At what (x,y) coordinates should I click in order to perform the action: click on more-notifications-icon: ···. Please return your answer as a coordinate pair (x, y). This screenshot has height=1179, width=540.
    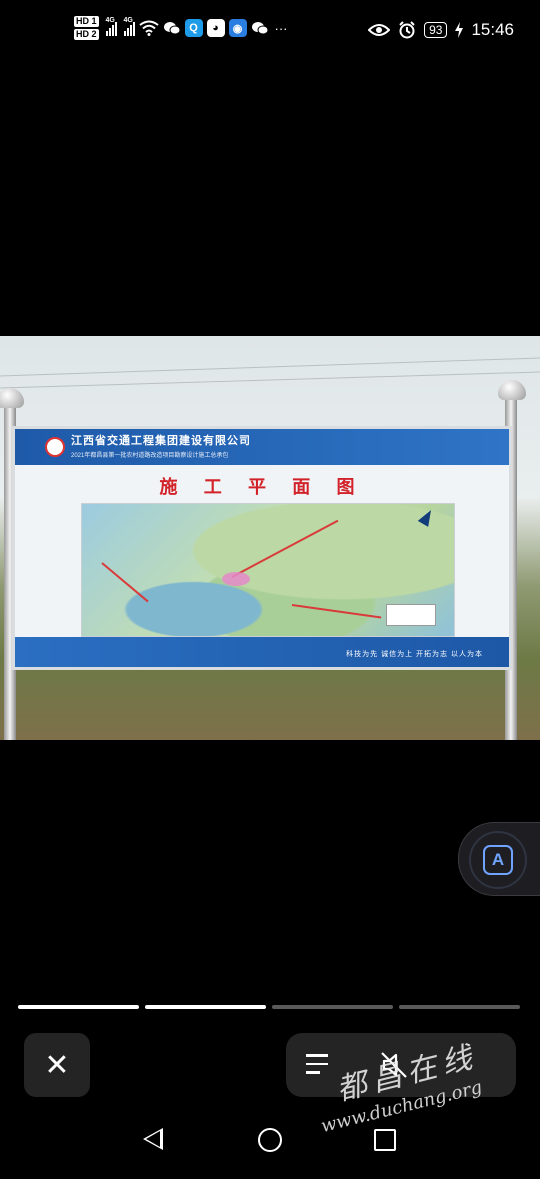
    Looking at the image, I should click on (281, 28).